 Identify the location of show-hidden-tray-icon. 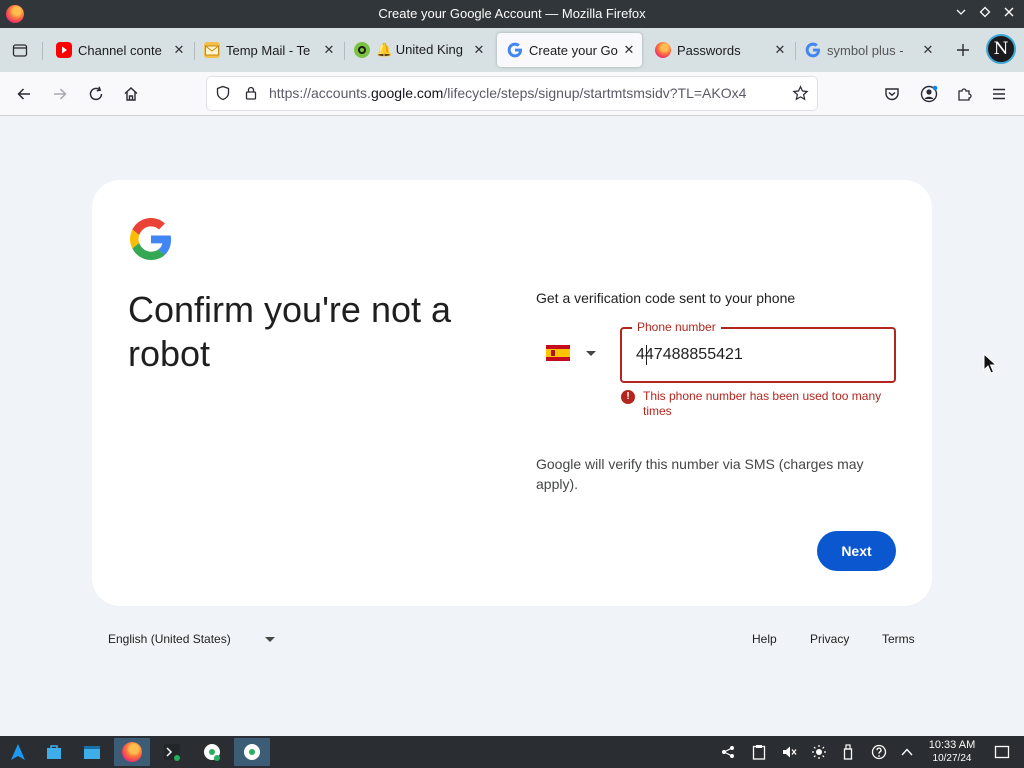
(907, 752).